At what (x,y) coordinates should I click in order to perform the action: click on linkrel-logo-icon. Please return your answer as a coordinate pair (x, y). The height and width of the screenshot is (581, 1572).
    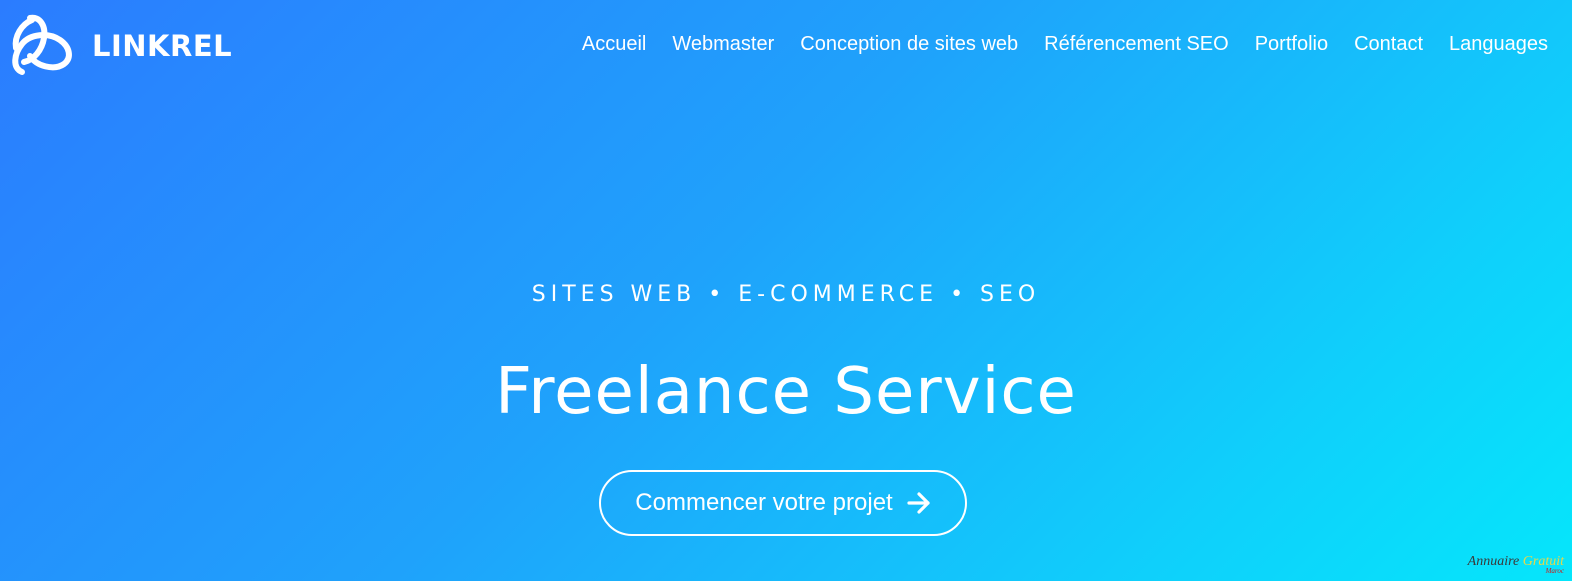
    Looking at the image, I should click on (42, 44).